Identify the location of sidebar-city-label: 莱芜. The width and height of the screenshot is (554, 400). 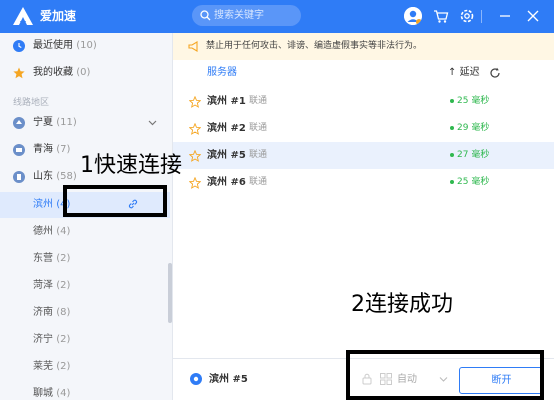
(43, 366).